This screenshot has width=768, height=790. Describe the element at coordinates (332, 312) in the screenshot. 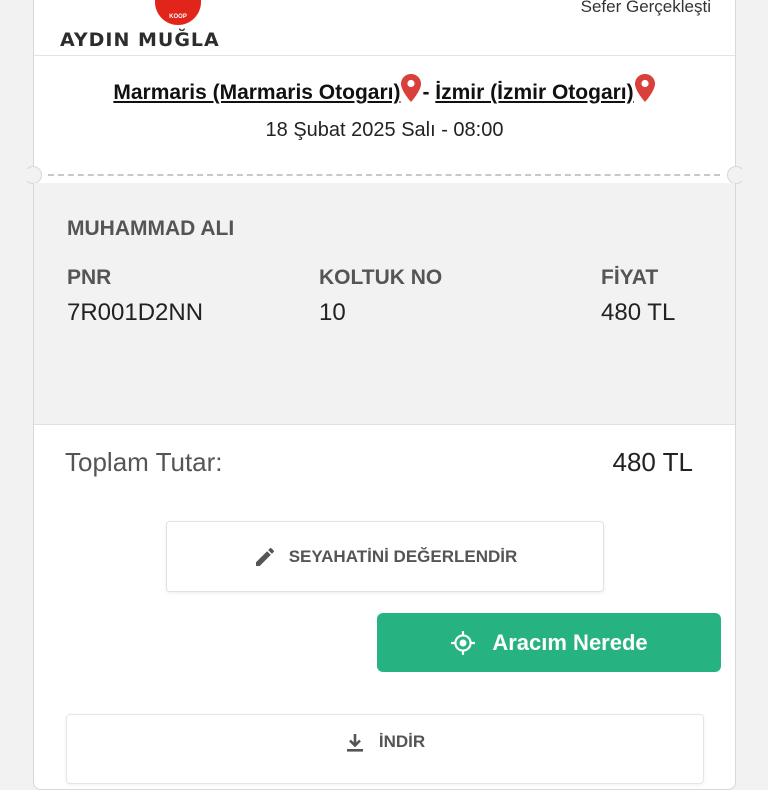

I see `seat-value: 10` at that location.